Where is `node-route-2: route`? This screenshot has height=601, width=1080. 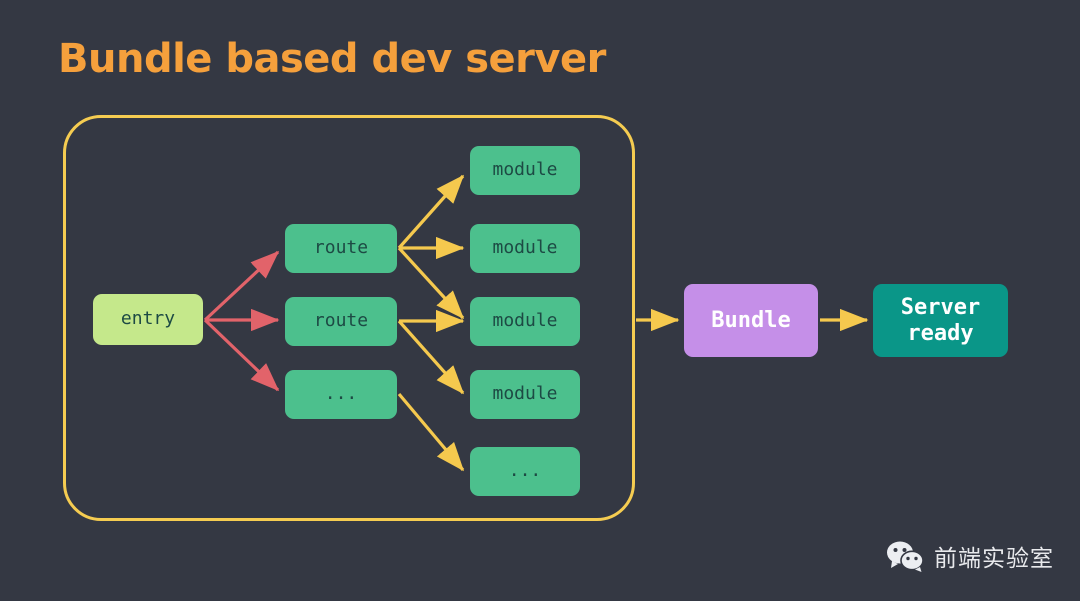 node-route-2: route is located at coordinates (341, 321).